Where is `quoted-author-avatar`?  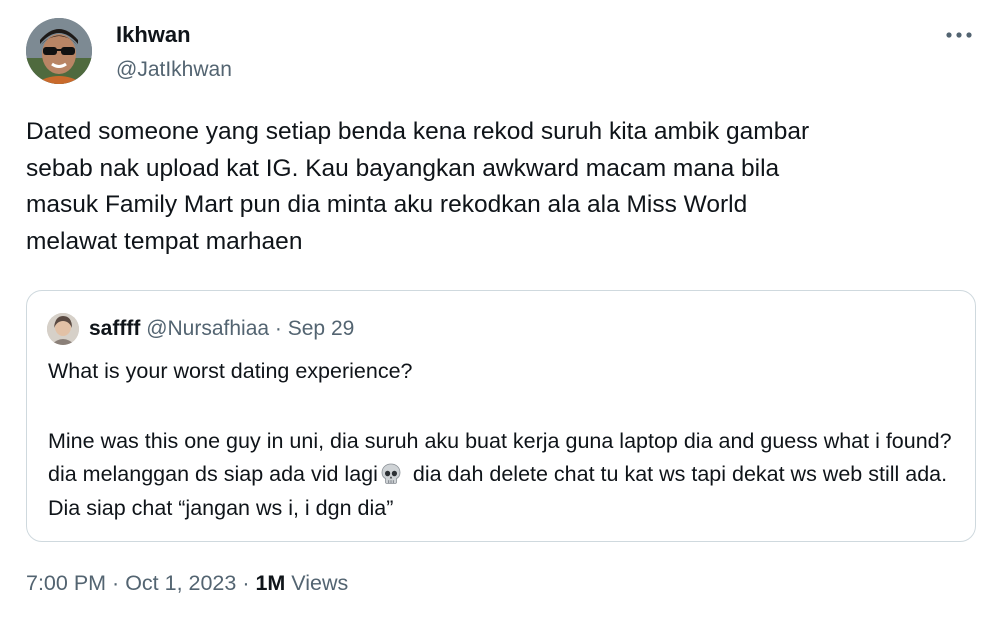 quoted-author-avatar is located at coordinates (63, 329).